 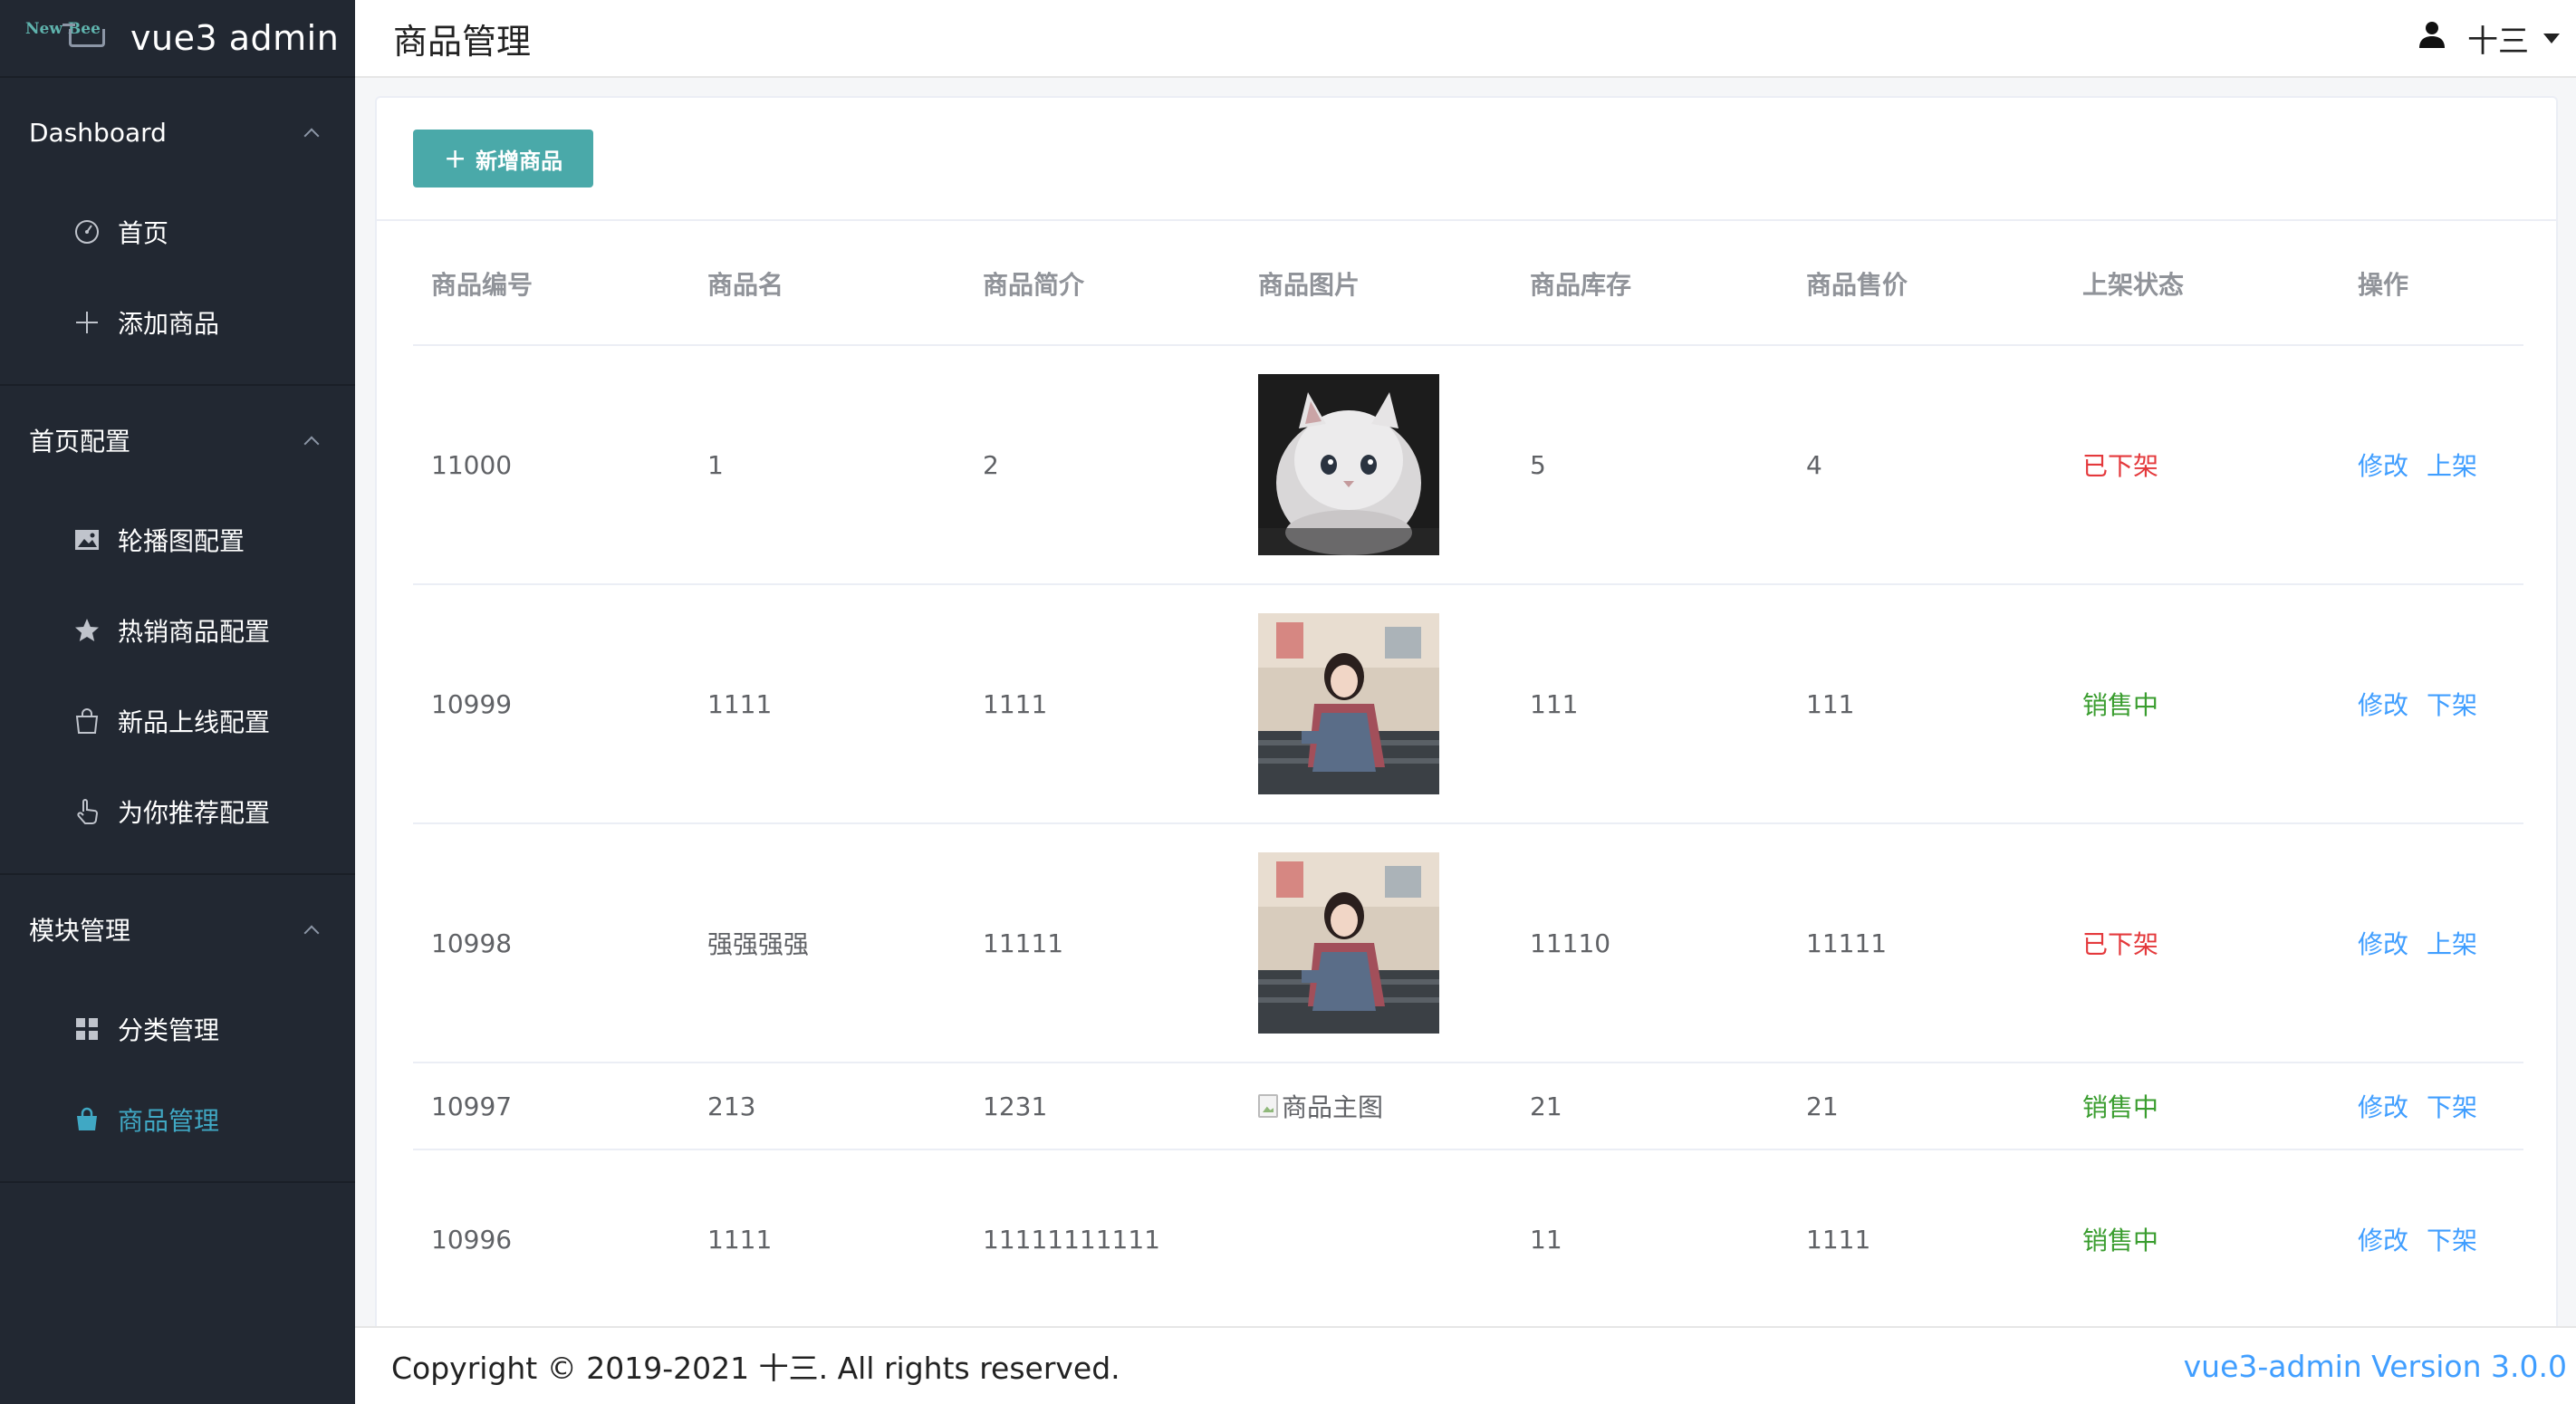 I want to click on sidebar-item-label: 为你推荐配置, so click(x=194, y=813).